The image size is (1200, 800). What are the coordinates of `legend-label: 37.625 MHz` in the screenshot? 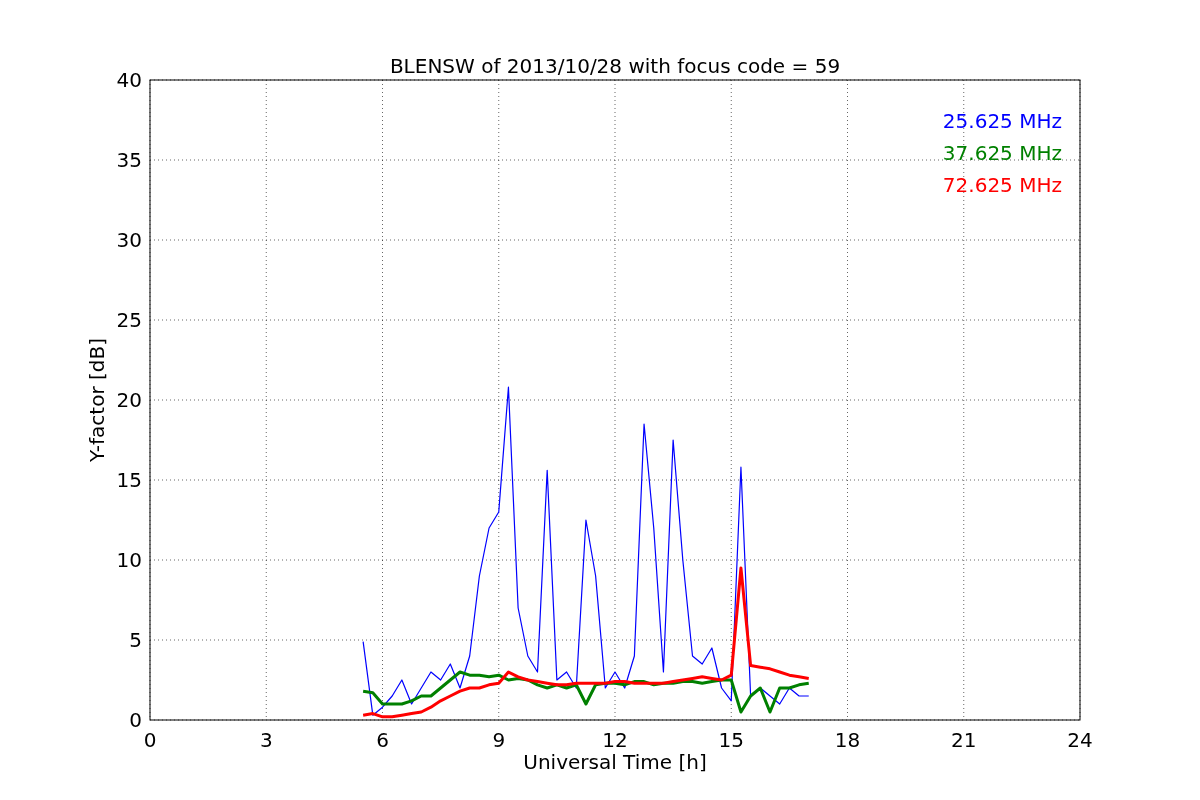 It's located at (1002, 153).